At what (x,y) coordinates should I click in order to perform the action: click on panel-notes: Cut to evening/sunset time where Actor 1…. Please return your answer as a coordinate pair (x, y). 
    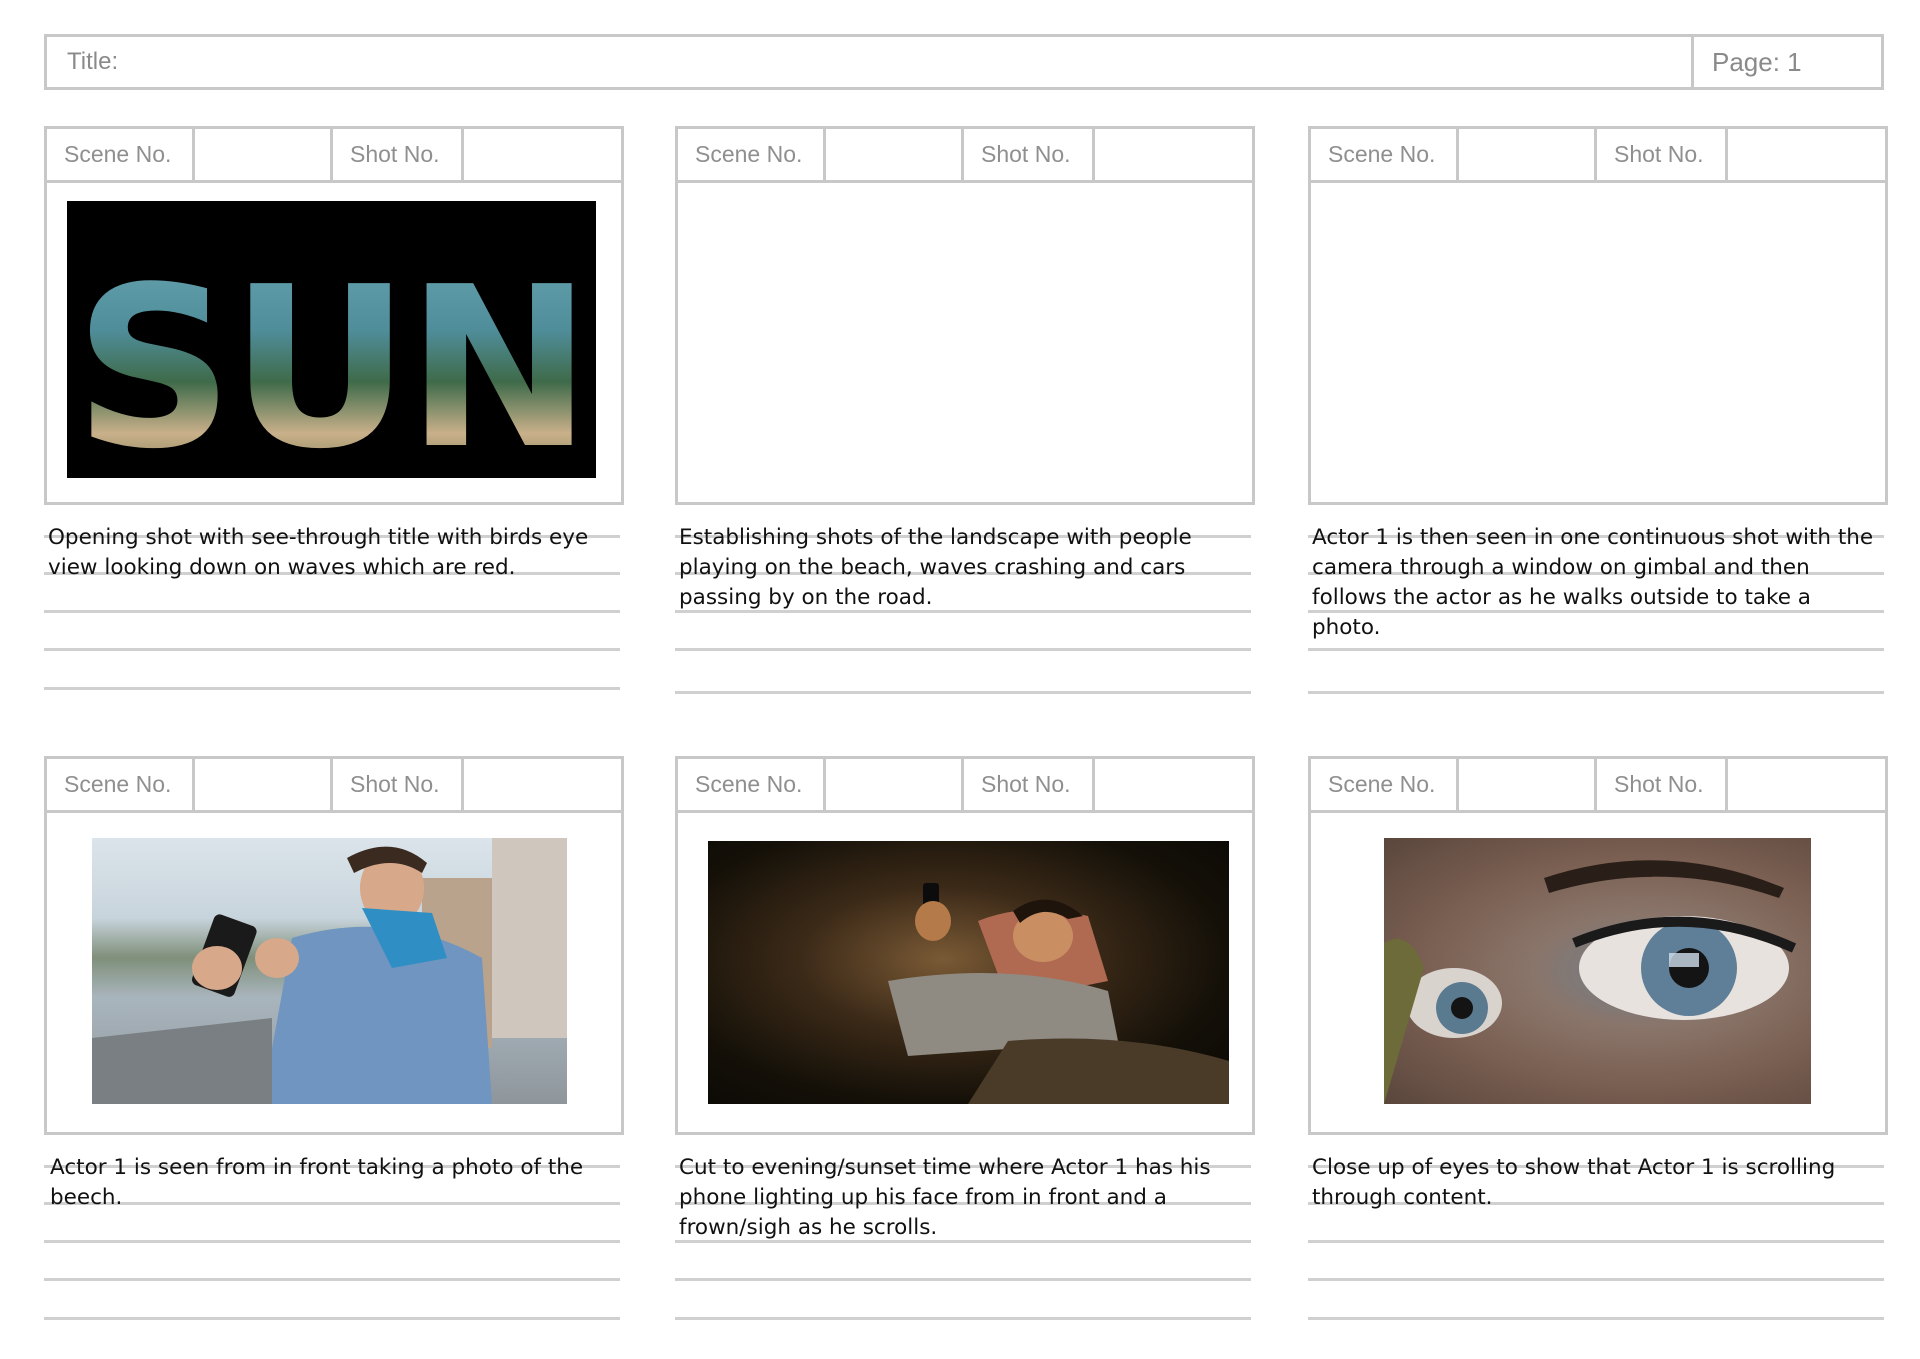
    Looking at the image, I should click on (965, 1243).